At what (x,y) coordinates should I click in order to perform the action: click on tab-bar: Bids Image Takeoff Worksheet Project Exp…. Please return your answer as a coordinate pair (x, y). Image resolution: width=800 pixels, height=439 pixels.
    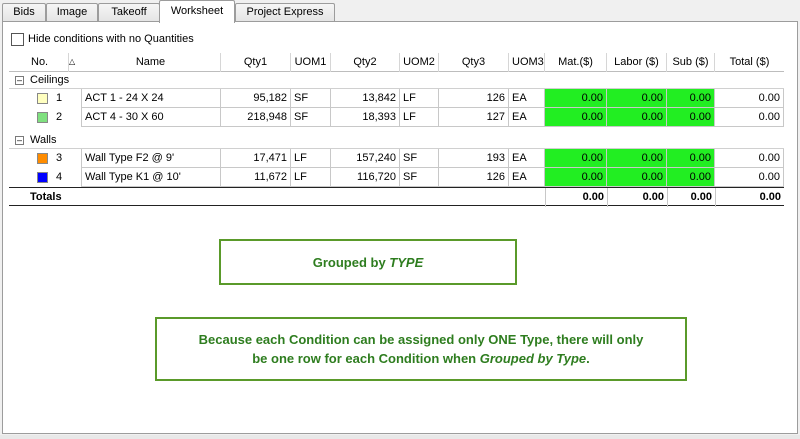
    Looking at the image, I should click on (400, 11).